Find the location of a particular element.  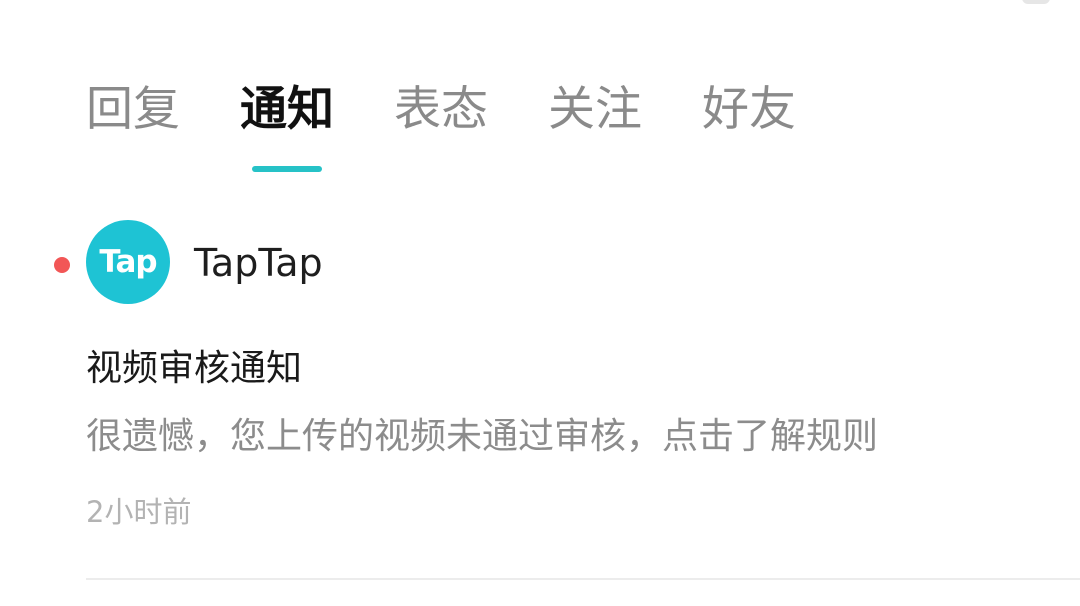

unread-dot is located at coordinates (62, 265).